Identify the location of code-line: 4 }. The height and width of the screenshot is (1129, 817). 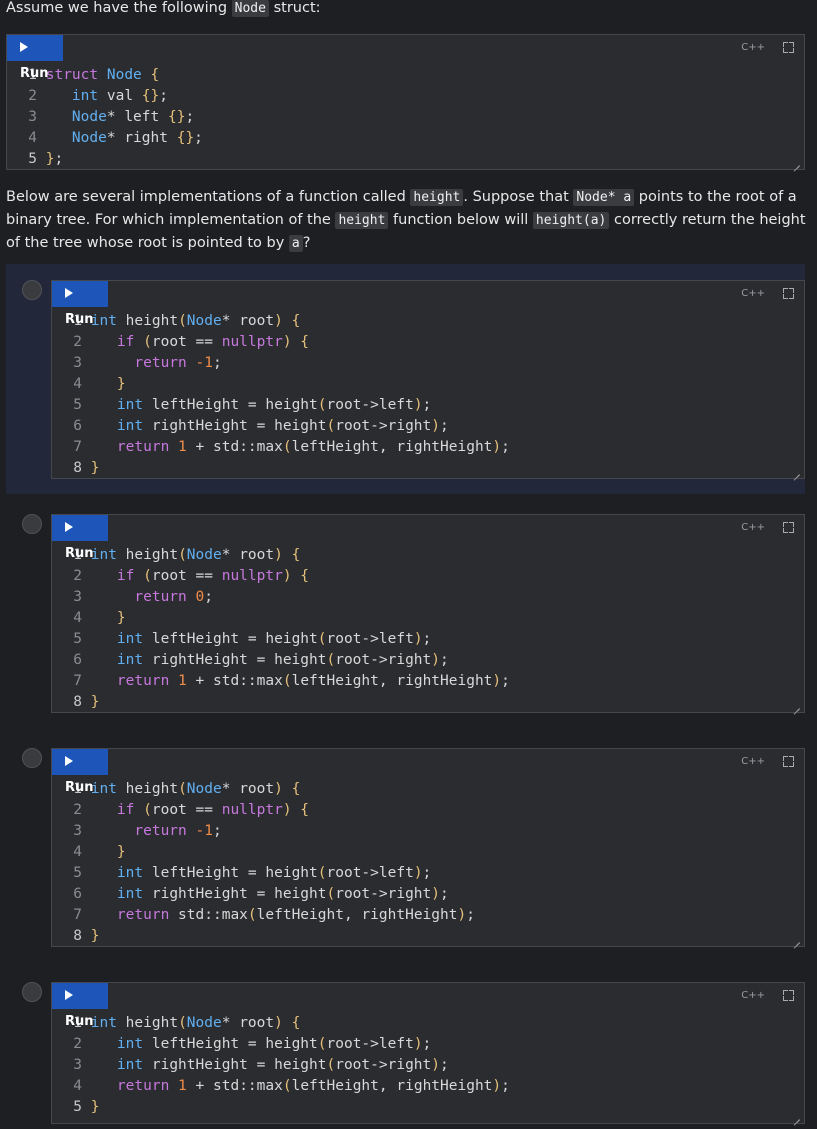
(433, 852).